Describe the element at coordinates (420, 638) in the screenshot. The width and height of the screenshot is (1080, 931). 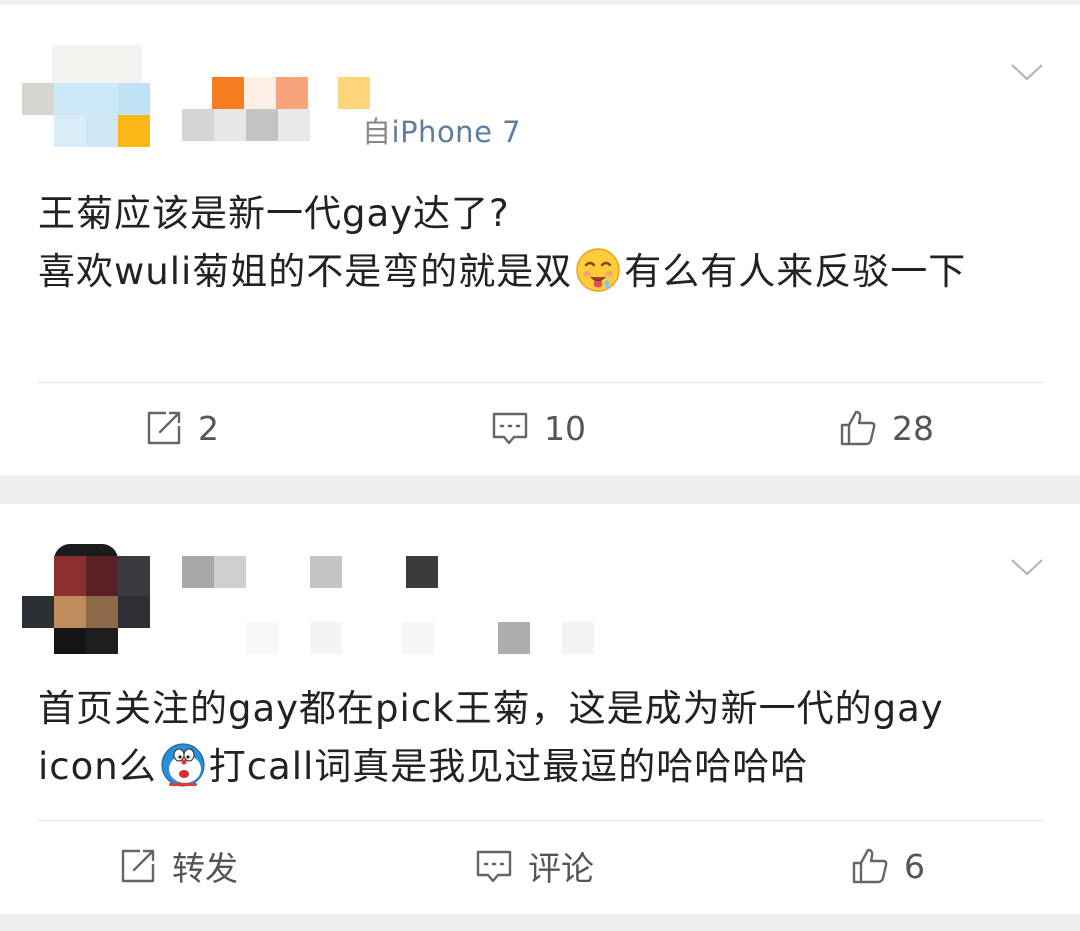
I see `post-source-blurred` at that location.